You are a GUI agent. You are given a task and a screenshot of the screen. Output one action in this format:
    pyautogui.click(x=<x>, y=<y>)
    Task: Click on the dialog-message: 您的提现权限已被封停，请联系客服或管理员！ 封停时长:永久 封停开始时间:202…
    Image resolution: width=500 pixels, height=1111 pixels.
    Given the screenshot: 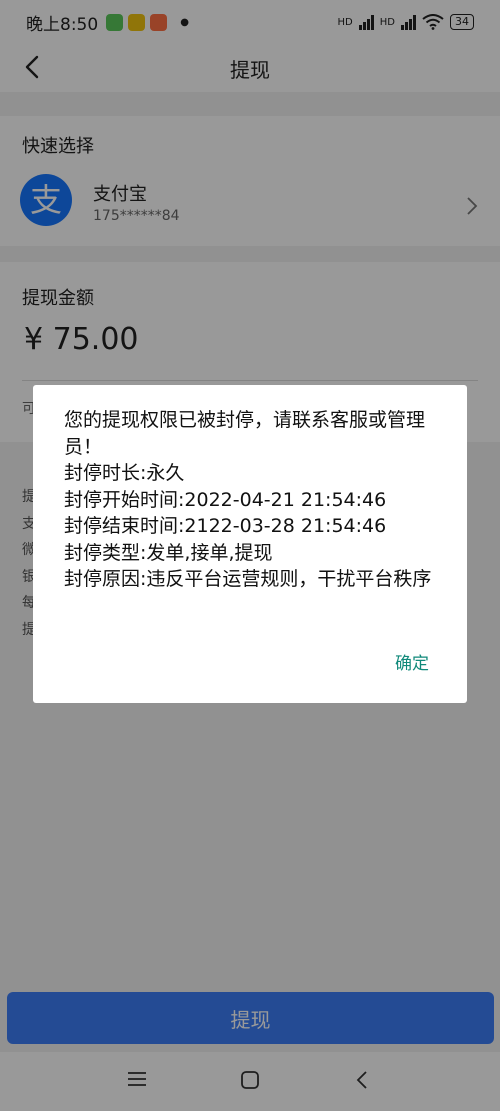 What is the action you would take?
    pyautogui.click(x=254, y=500)
    